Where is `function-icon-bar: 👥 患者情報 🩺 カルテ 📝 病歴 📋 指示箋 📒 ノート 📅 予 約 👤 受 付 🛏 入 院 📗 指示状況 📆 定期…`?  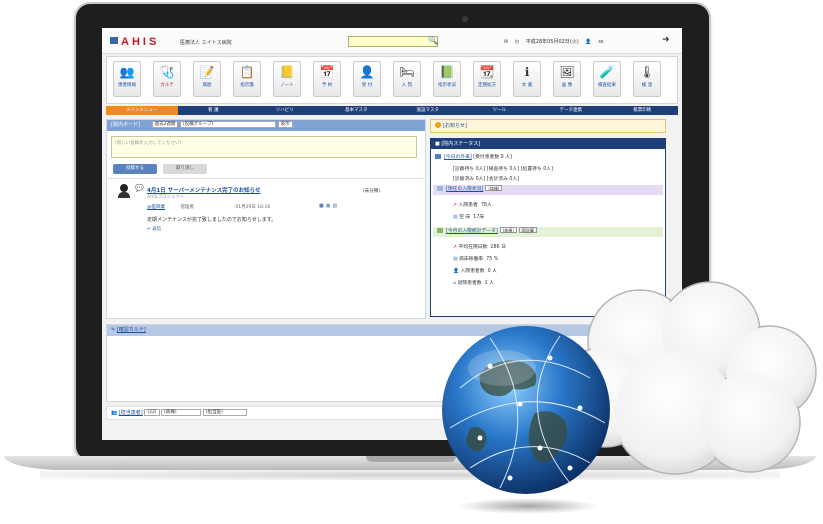
function-icon-bar: 👥 患者情報 🩺 カルテ 📝 病歴 📋 指示箋 📒 ノート 📅 予 約 👤 受 付 🛏 入 院 📗 指示状況 📆 定期… is located at coordinates (392, 80).